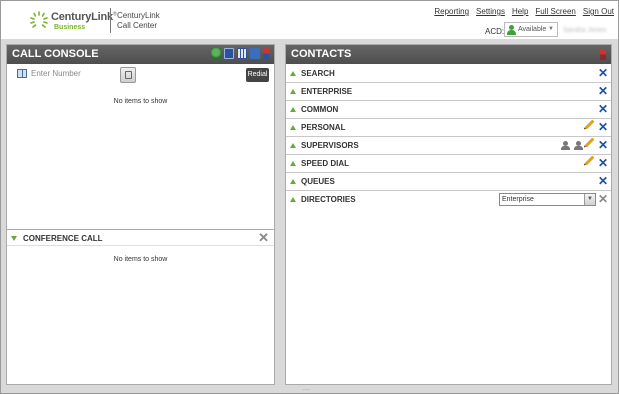 The height and width of the screenshot is (394, 619). I want to click on contacts-row-search: SEARCH ✕, so click(448, 74).